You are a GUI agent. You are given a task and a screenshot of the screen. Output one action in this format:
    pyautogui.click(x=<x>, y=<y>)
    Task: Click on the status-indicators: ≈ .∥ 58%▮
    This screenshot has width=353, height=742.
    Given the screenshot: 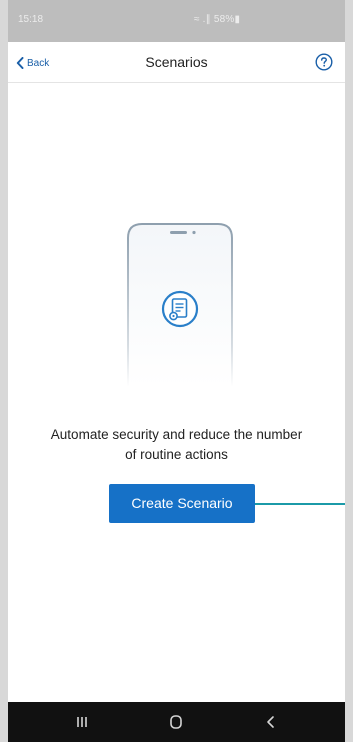 What is the action you would take?
    pyautogui.click(x=217, y=19)
    